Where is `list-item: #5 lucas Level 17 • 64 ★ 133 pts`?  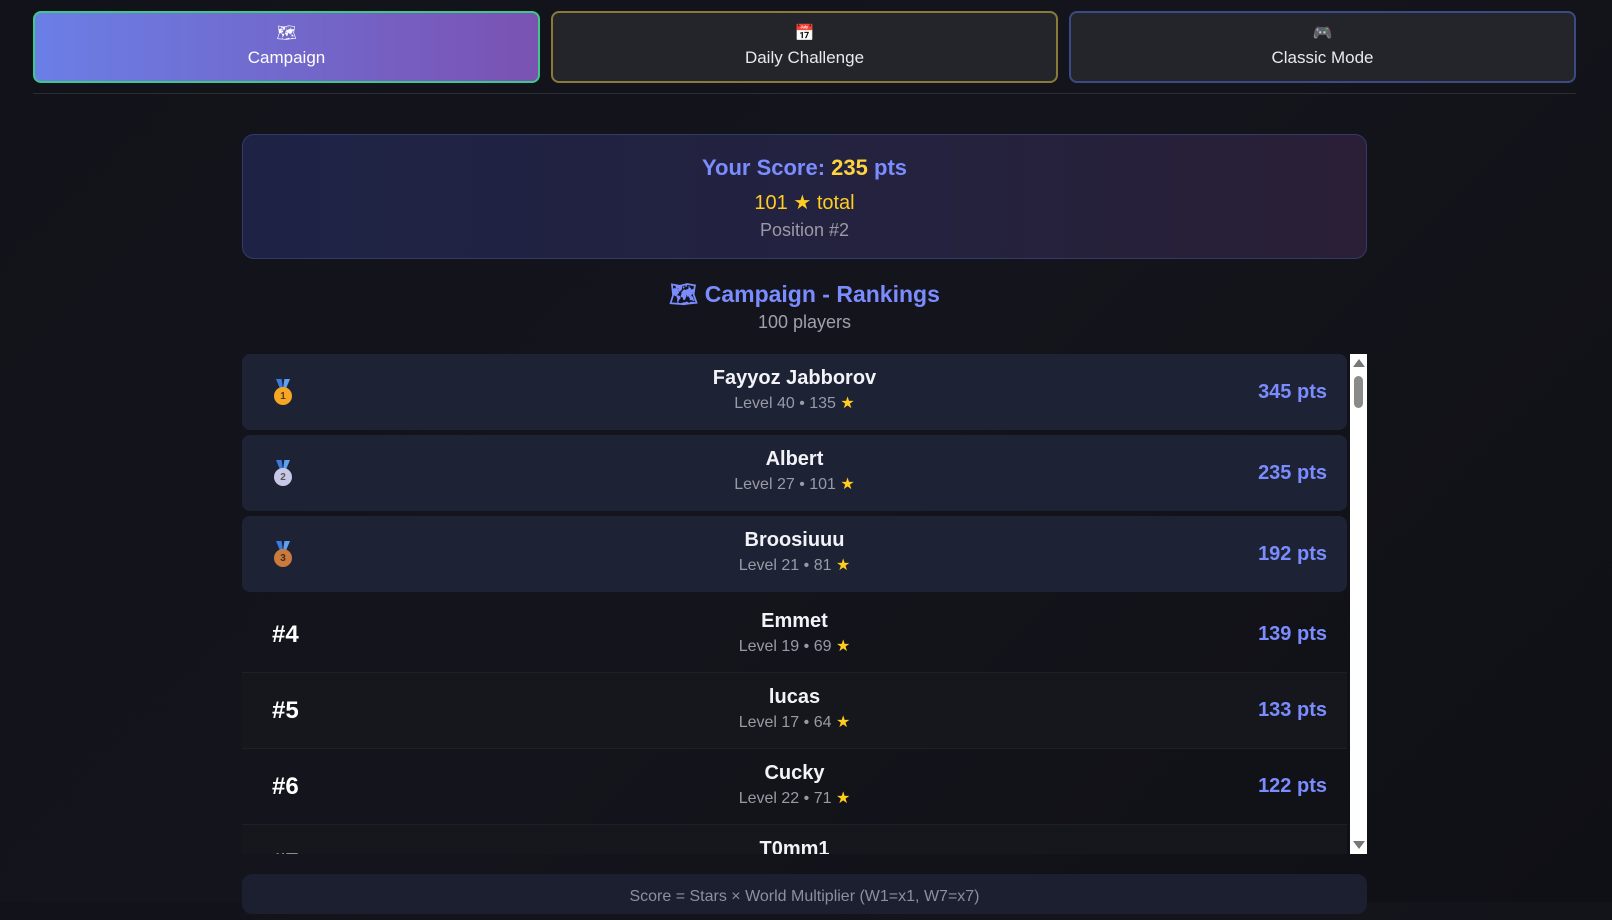
list-item: #5 lucas Level 17 • 64 ★ 133 pts is located at coordinates (794, 711).